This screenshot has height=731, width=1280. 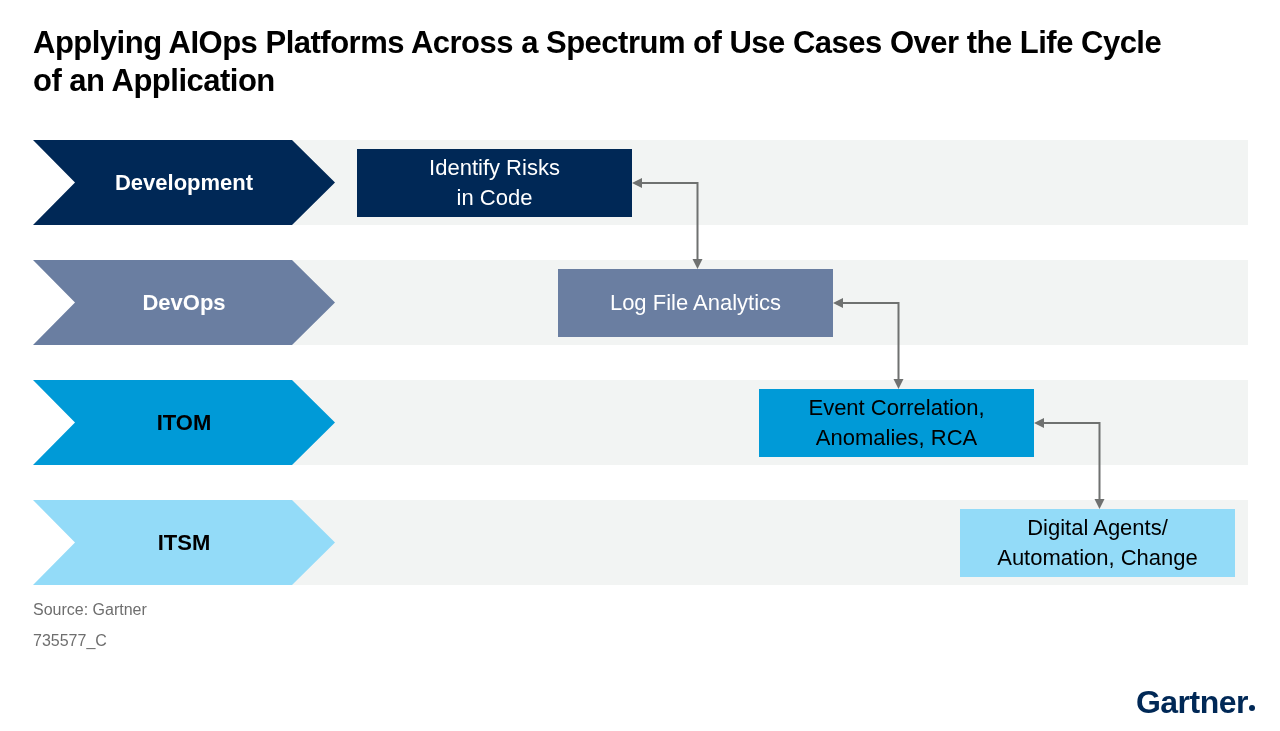 What do you see at coordinates (70, 641) in the screenshot?
I see `figure-id: 735577_C` at bounding box center [70, 641].